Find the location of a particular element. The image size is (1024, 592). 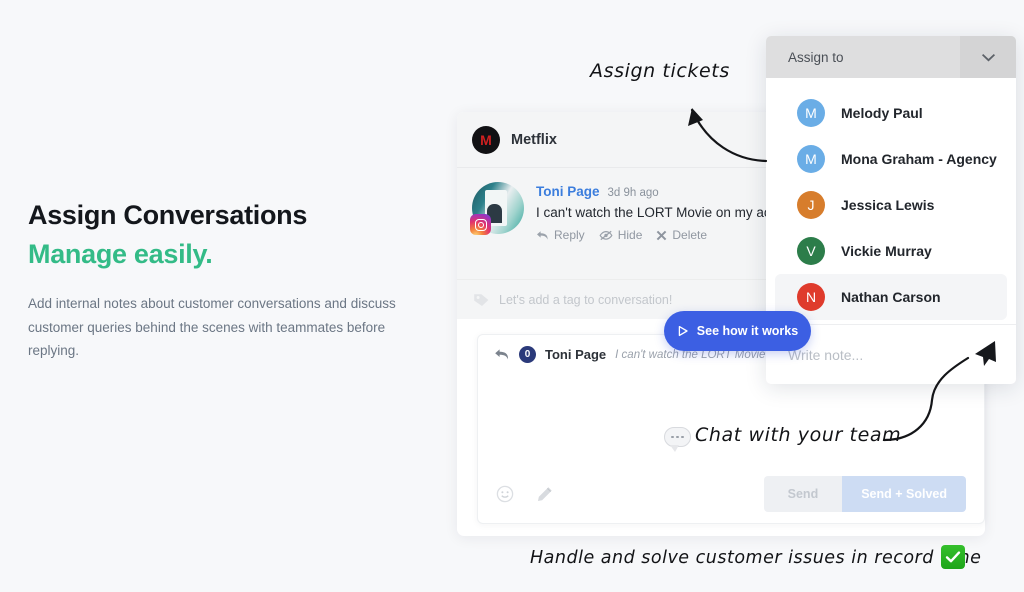

reply-button: Reply is located at coordinates (560, 235).